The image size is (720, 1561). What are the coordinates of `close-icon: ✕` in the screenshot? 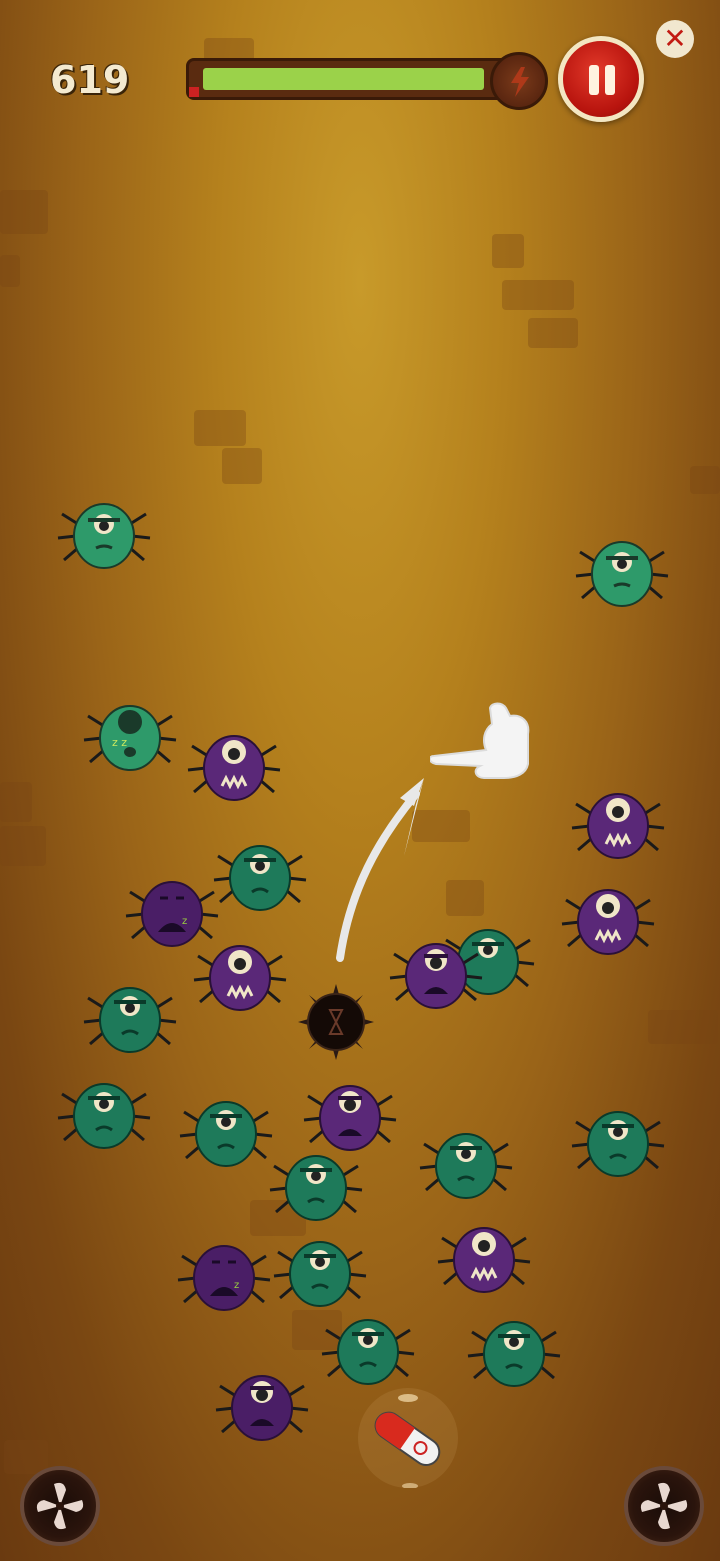 It's located at (675, 38).